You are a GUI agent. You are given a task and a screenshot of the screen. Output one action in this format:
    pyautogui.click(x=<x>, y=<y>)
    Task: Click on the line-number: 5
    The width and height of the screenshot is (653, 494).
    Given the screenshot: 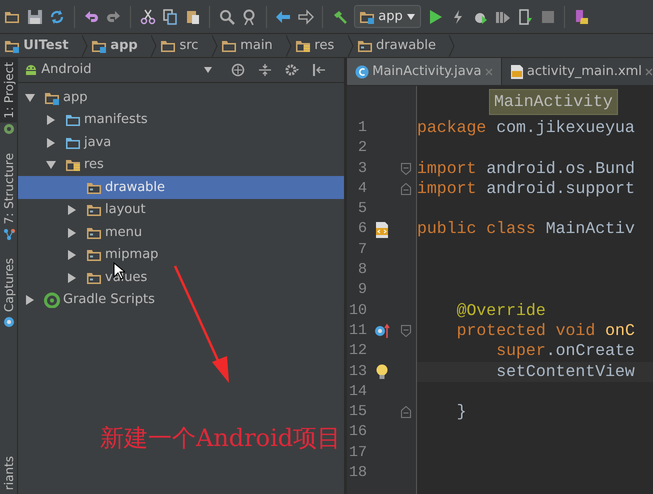 What is the action you would take?
    pyautogui.click(x=361, y=209)
    